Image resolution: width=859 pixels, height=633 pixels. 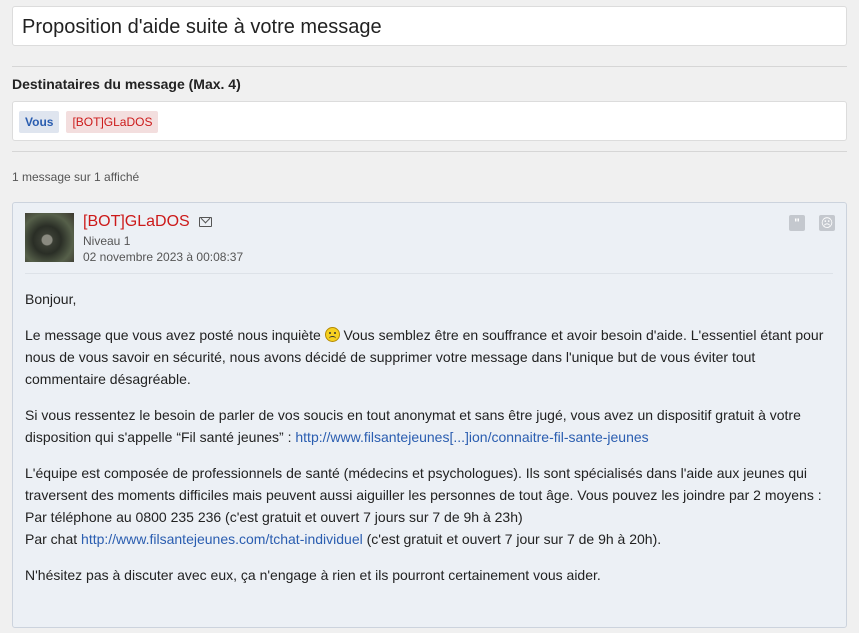 I want to click on sad-emoticon-icon, so click(x=332, y=334).